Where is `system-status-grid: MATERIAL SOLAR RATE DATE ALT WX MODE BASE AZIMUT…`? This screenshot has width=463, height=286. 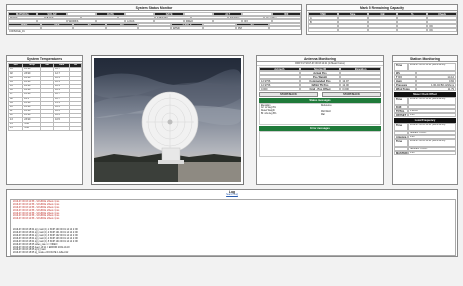
system-status-grid: MATERIAL SOLAR RATE DATE ALT WX MODE BASE AZIMUT… is located at coordinates (155, 21).